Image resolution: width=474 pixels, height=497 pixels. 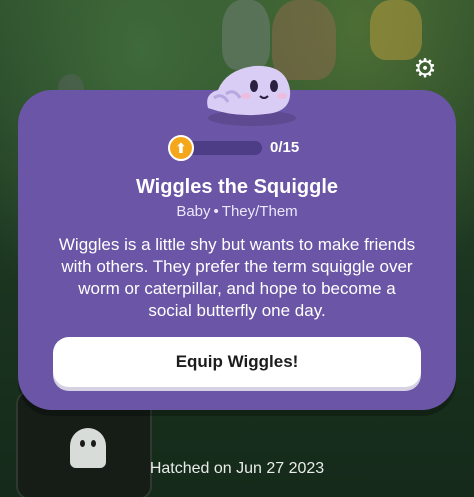 What do you see at coordinates (396, 30) in the screenshot?
I see `background-character` at bounding box center [396, 30].